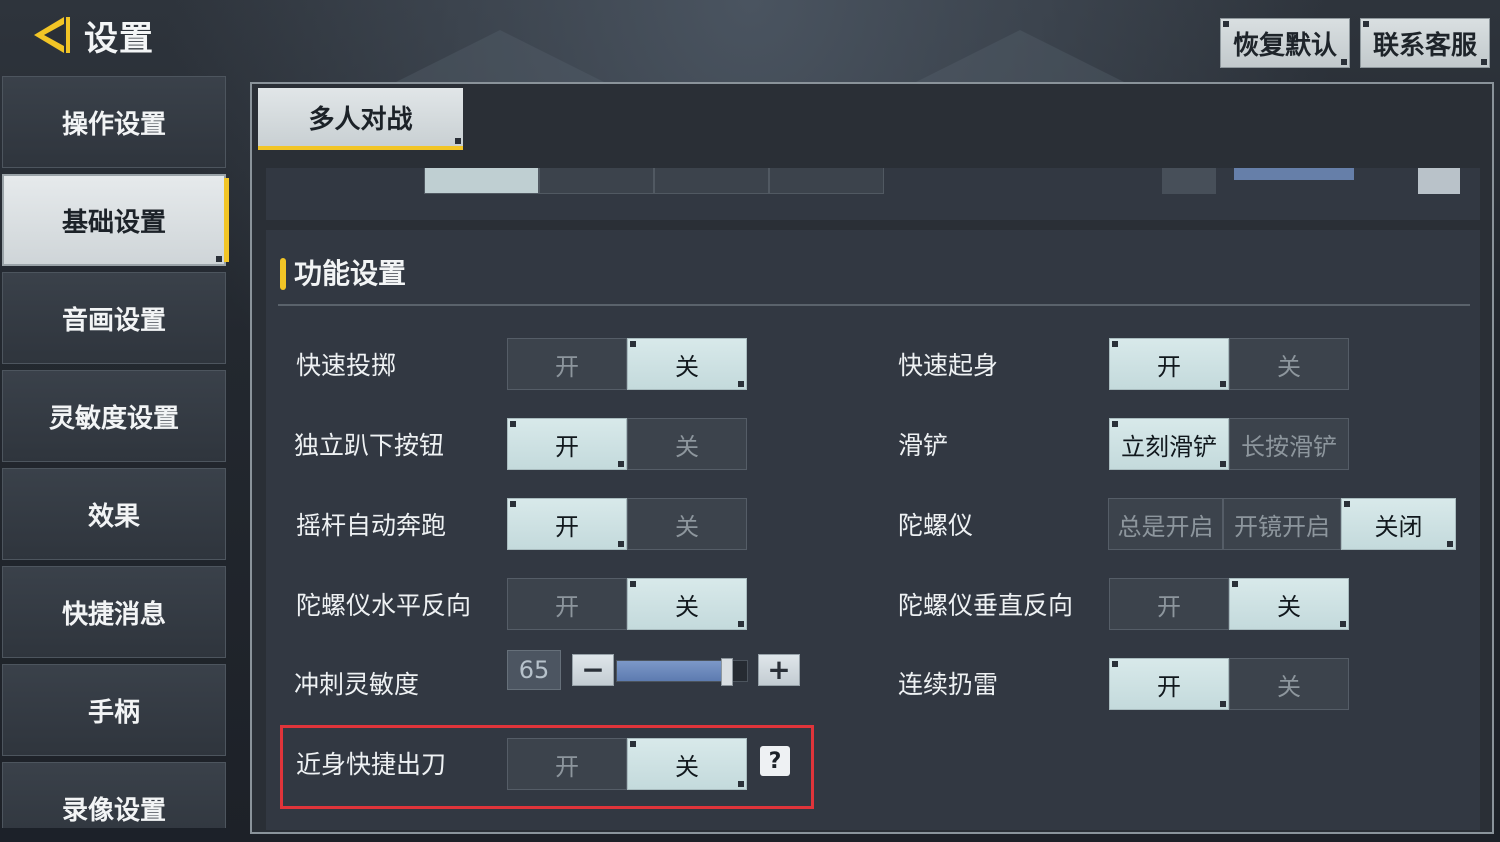 This screenshot has height=842, width=1500. I want to click on gyroscope-scope-on: 开镜开启, so click(1282, 524).